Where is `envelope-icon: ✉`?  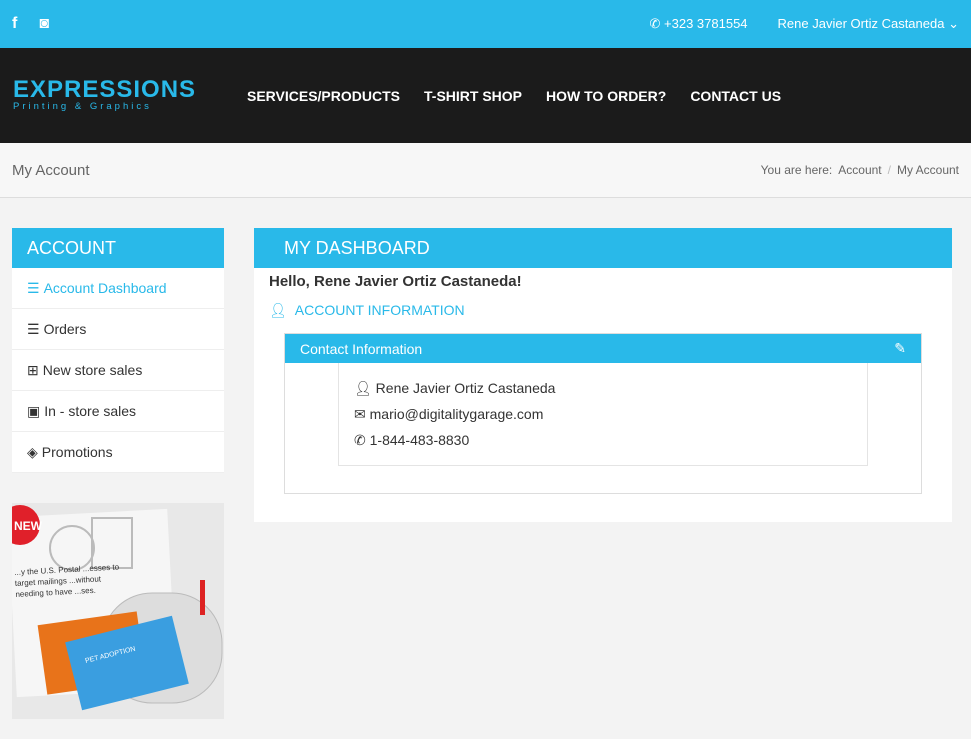 envelope-icon: ✉ is located at coordinates (360, 414).